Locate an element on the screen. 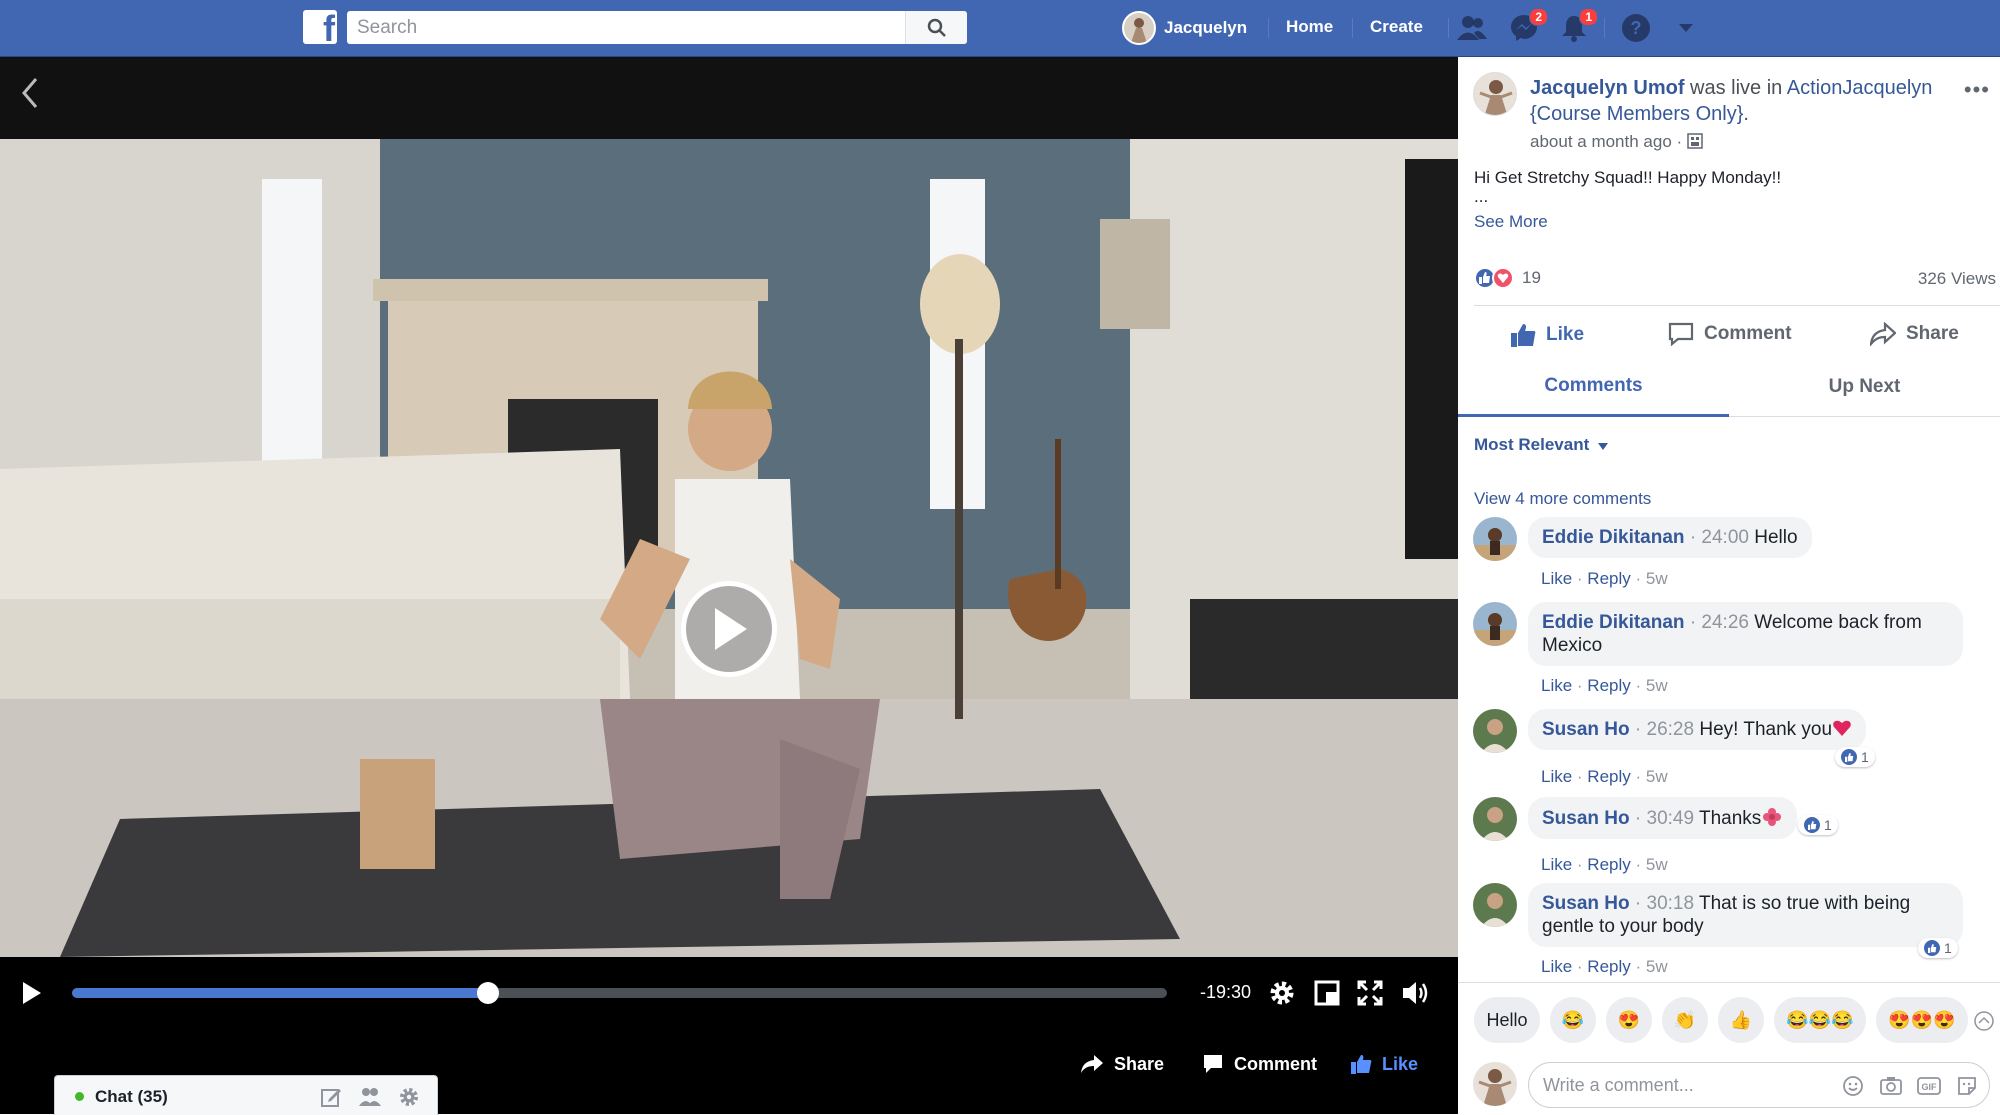 This screenshot has height=1115, width=2000. speaker-icon is located at coordinates (1415, 993).